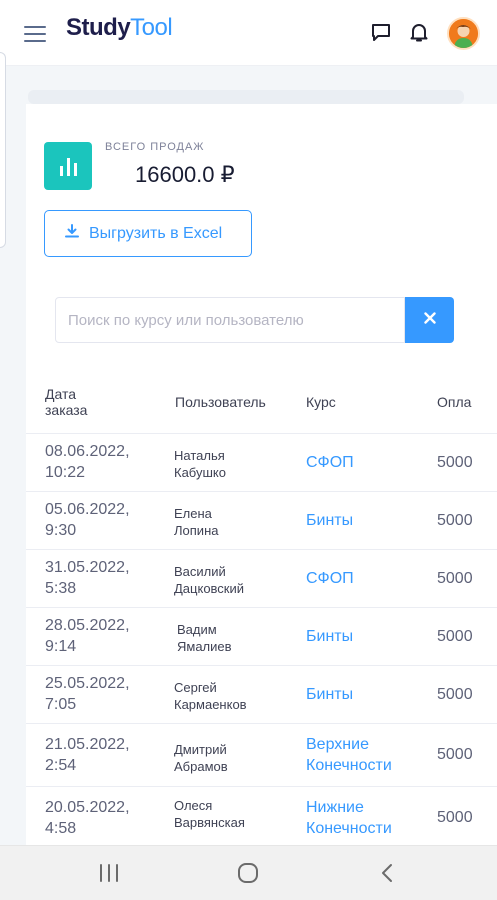 The width and height of the screenshot is (497, 900). I want to click on user-name: Дмитрий Абрамов, so click(201, 758).